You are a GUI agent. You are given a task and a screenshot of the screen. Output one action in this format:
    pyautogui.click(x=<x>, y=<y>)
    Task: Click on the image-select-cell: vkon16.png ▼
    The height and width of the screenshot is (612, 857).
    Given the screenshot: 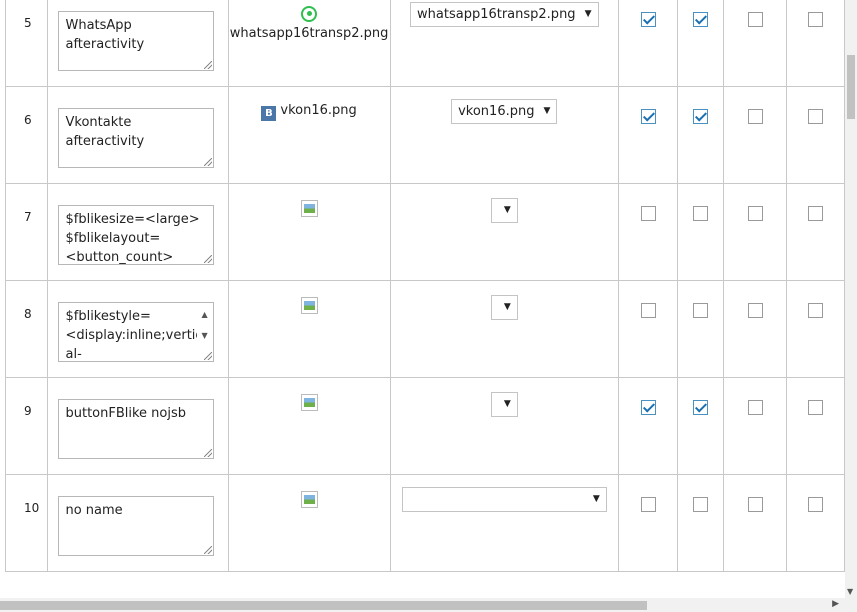 What is the action you would take?
    pyautogui.click(x=504, y=135)
    